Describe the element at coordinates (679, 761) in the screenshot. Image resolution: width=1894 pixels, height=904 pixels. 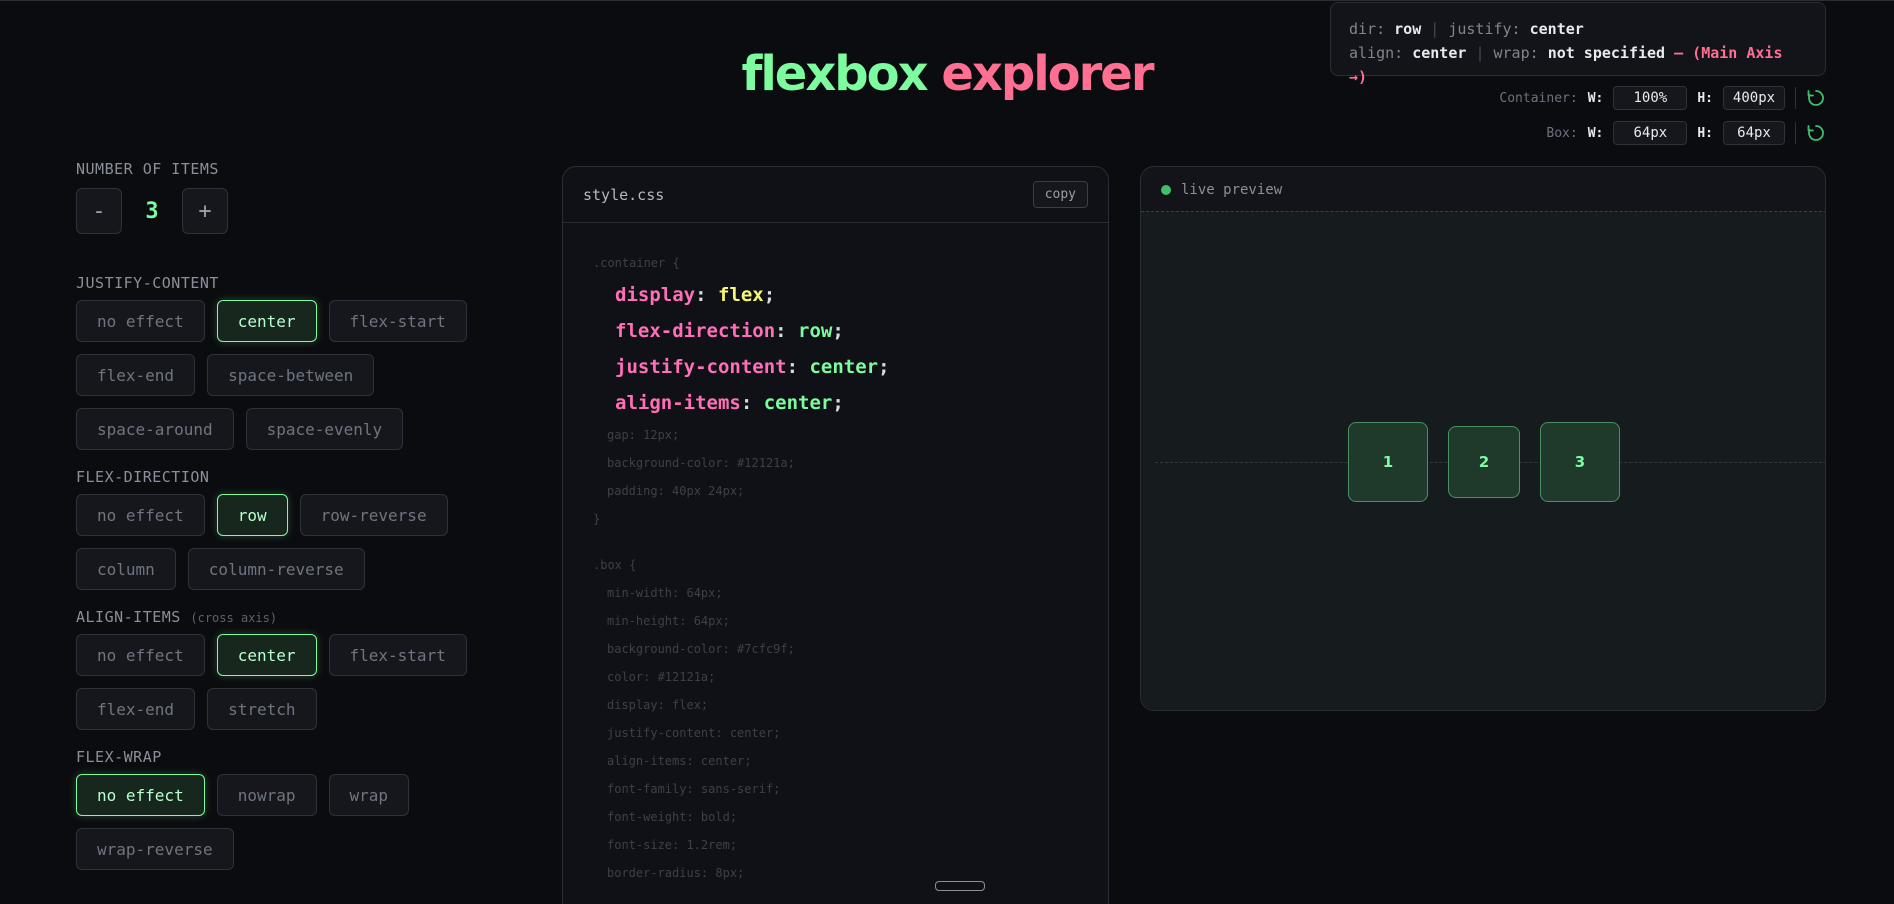
I see `code-line: align-items: center;` at that location.